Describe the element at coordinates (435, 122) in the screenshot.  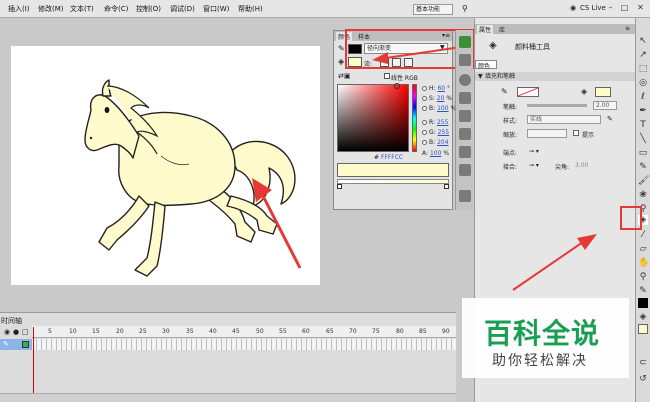
I see `rgb-r-row: R: 255` at that location.